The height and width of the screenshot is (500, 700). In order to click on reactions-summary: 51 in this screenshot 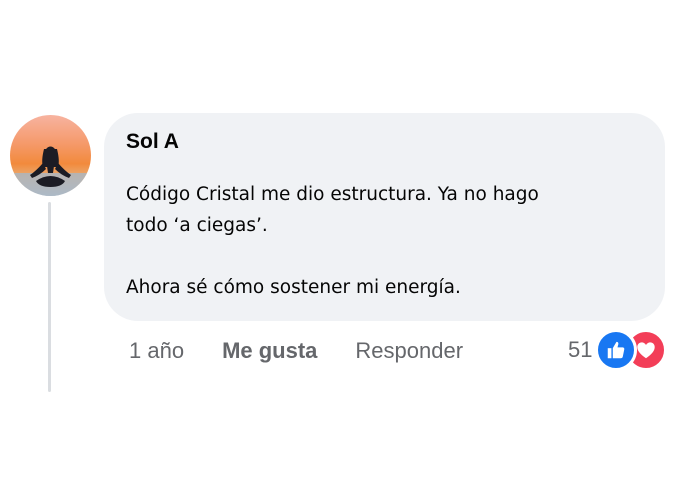, I will do `click(620, 350)`.